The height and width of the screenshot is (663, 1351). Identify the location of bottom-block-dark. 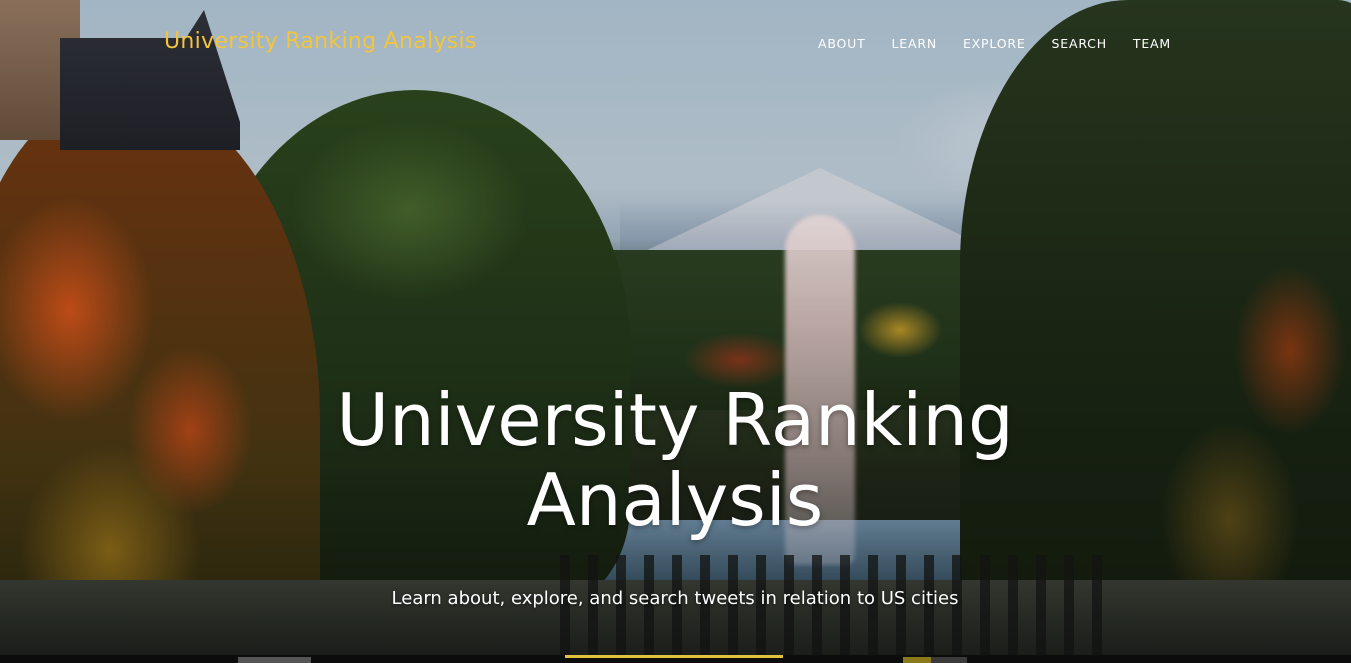
(949, 660).